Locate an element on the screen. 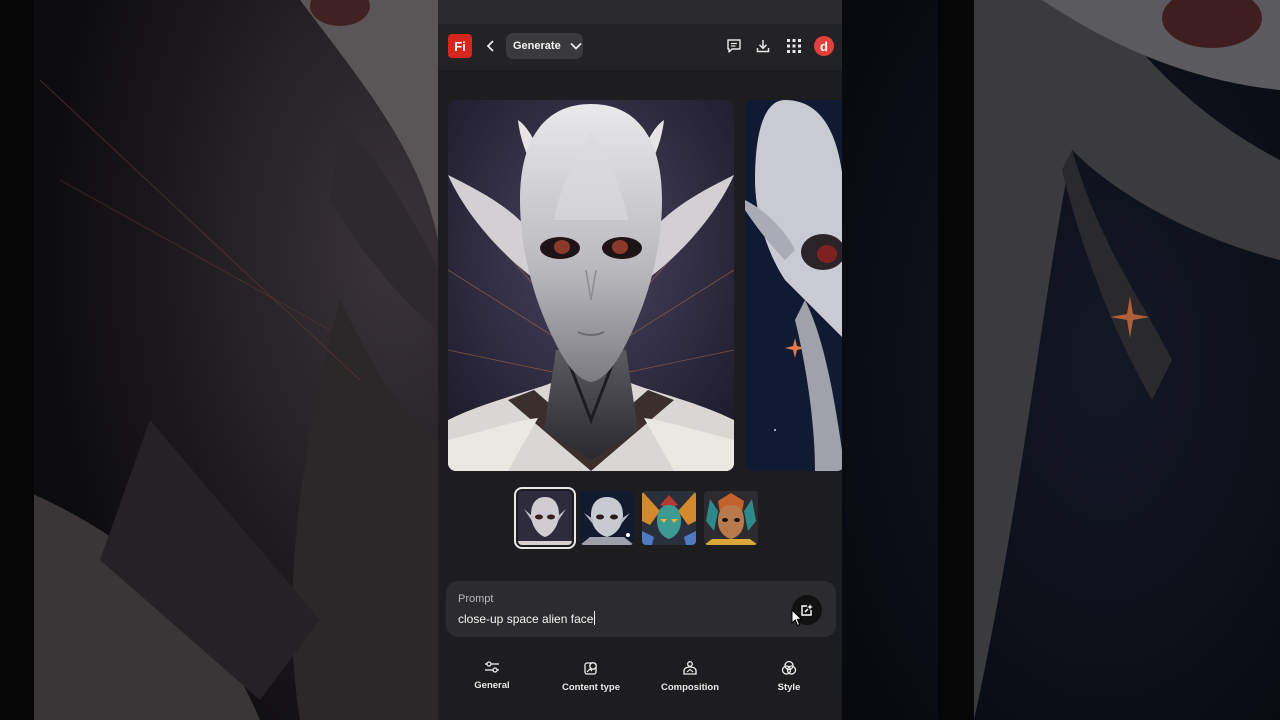 The width and height of the screenshot is (1280, 720). chevron-left-icon is located at coordinates (490, 46).